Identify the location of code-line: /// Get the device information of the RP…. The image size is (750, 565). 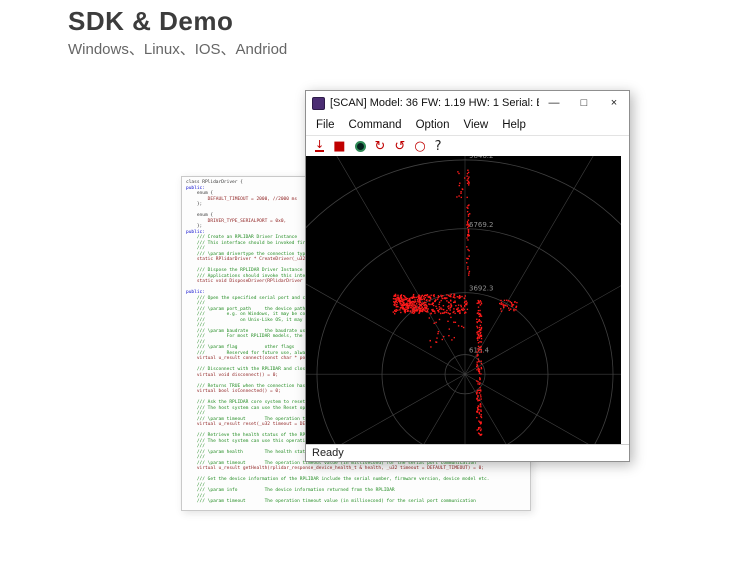
(338, 479).